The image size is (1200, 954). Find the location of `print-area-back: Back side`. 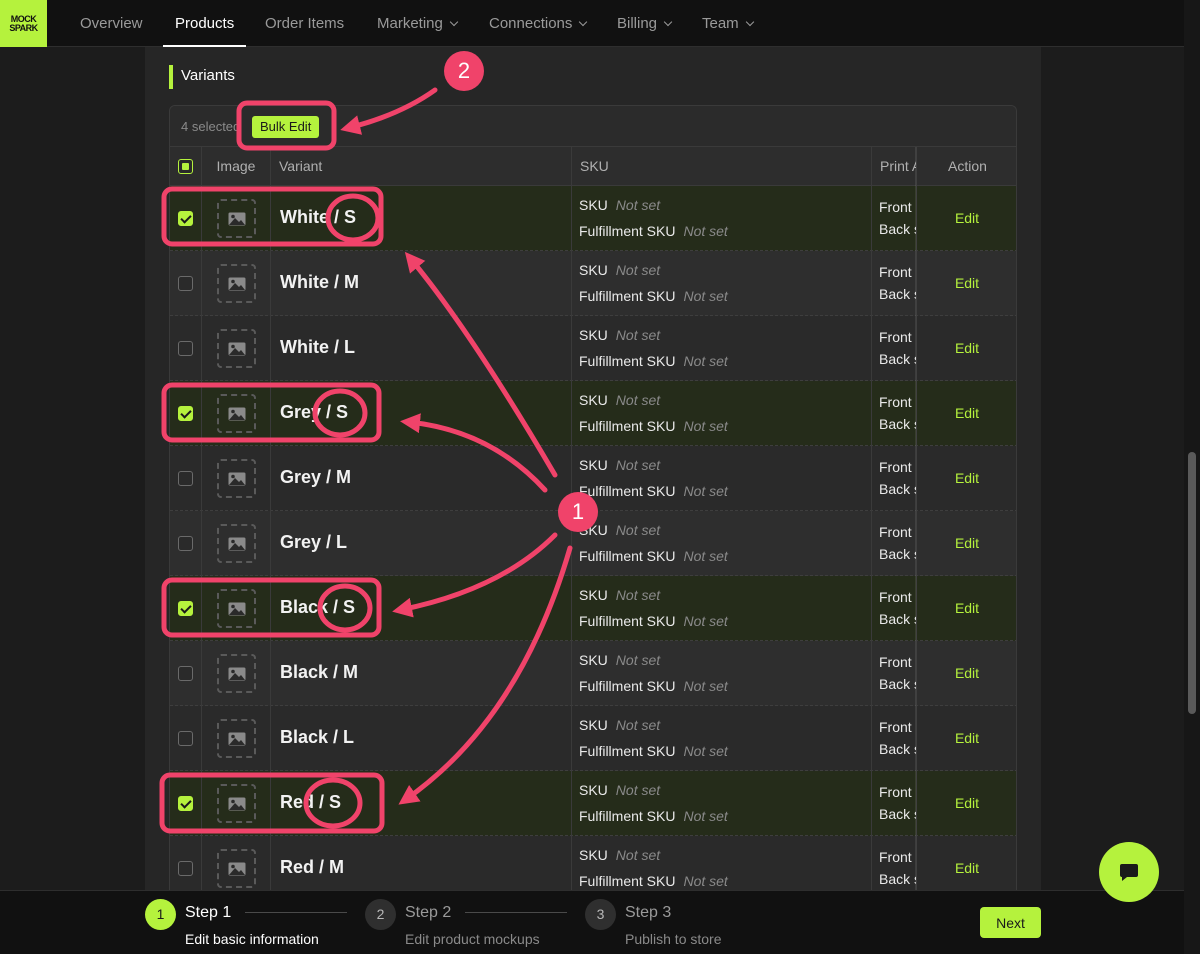

print-area-back: Back side is located at coordinates (897, 879).